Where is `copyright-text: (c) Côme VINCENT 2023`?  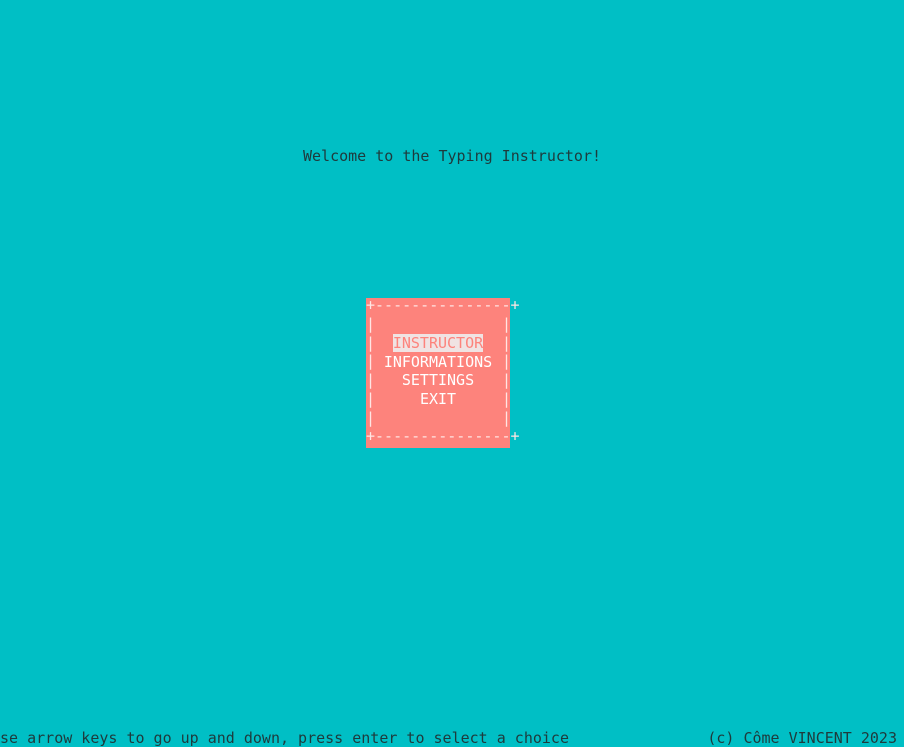 copyright-text: (c) Côme VINCENT 2023 is located at coordinates (802, 738).